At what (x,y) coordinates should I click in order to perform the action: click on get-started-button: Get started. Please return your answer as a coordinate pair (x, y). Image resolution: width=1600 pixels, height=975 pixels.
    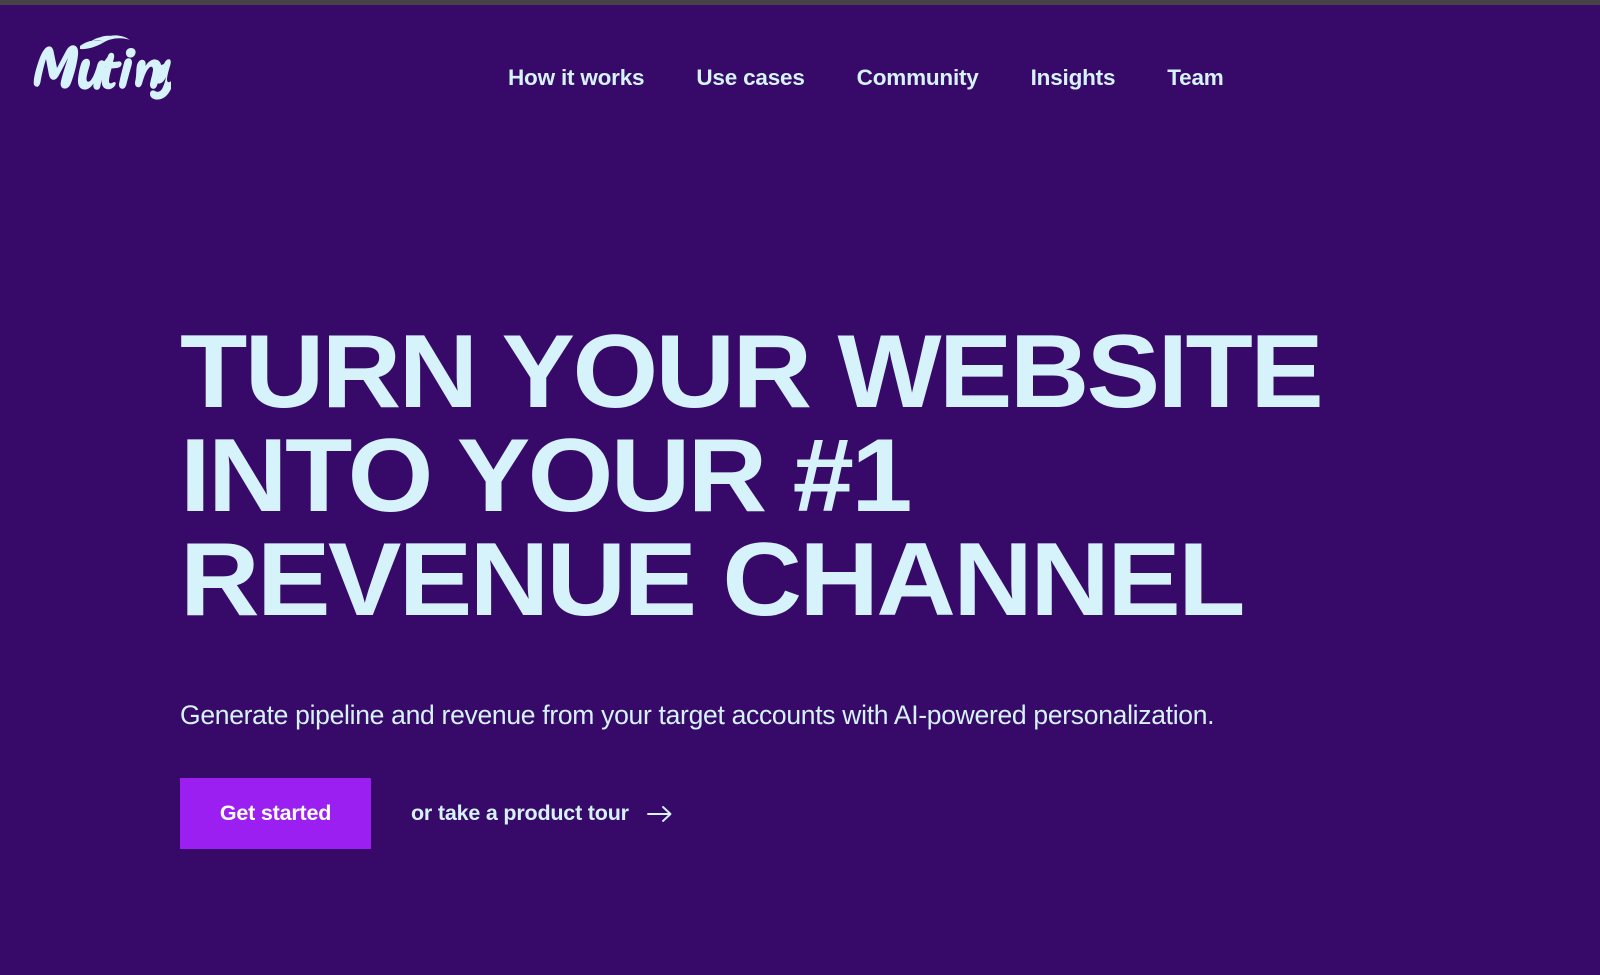
    Looking at the image, I should click on (275, 813).